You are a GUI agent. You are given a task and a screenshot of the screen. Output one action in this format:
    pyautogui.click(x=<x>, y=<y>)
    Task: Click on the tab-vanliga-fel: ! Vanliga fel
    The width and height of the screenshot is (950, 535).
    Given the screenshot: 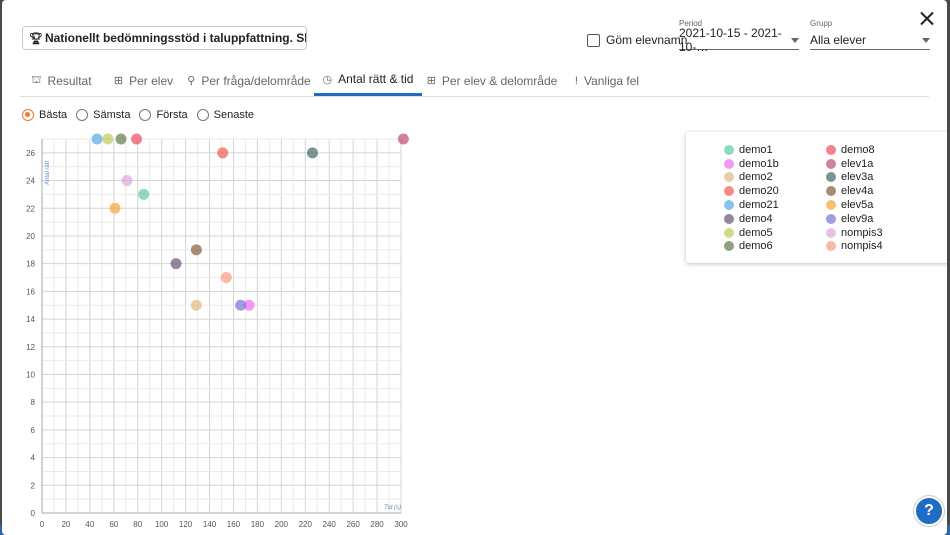 What is the action you would take?
    pyautogui.click(x=607, y=80)
    